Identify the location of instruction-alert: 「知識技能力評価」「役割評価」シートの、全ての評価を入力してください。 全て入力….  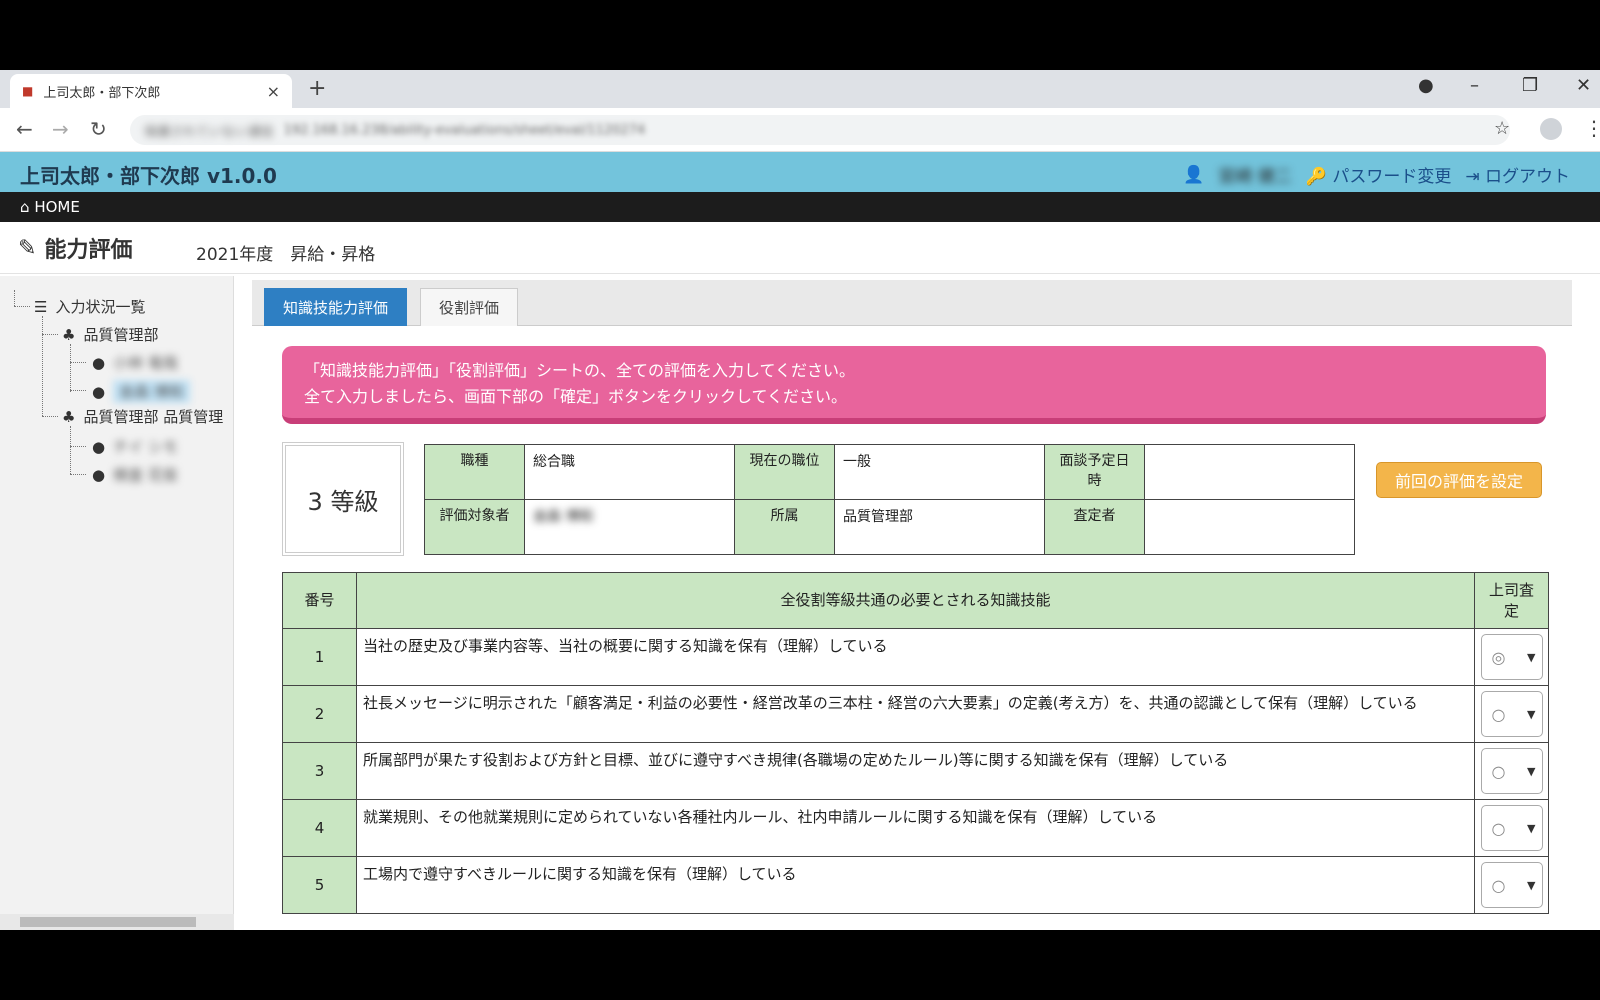
(914, 385).